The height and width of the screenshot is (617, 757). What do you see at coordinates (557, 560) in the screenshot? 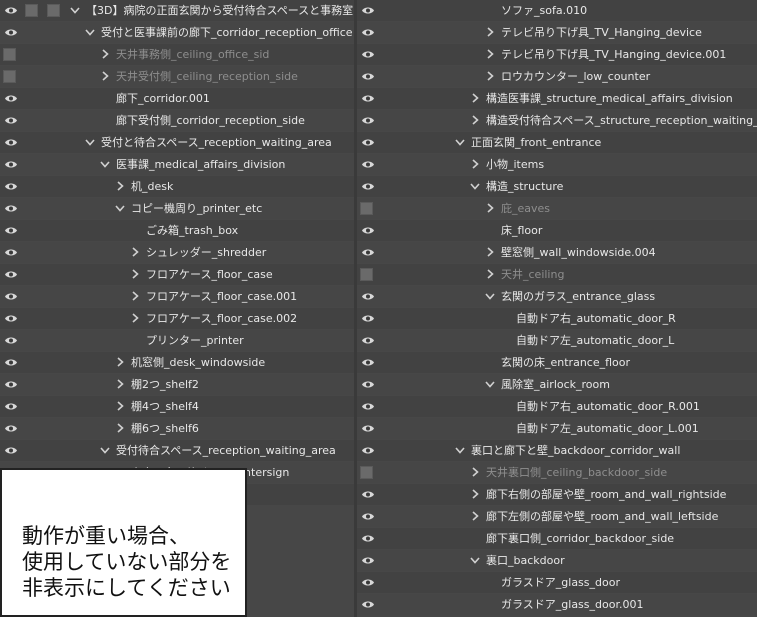
I see `layer-row: 裏口_backdoor` at bounding box center [557, 560].